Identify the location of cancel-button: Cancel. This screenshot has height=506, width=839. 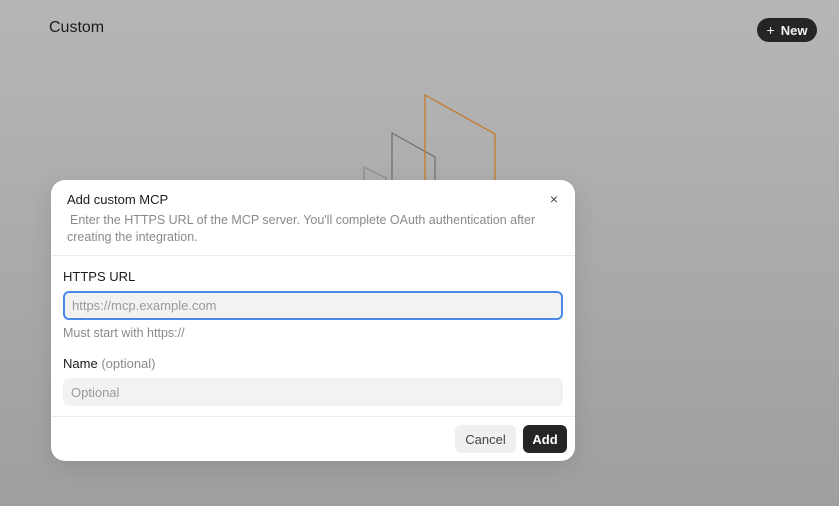
(485, 439).